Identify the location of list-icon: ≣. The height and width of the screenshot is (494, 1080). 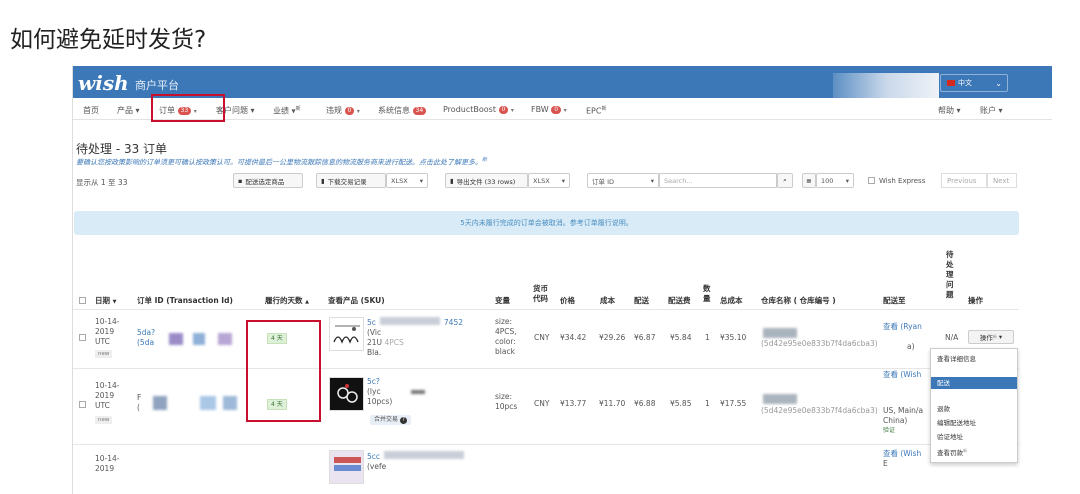
(809, 180).